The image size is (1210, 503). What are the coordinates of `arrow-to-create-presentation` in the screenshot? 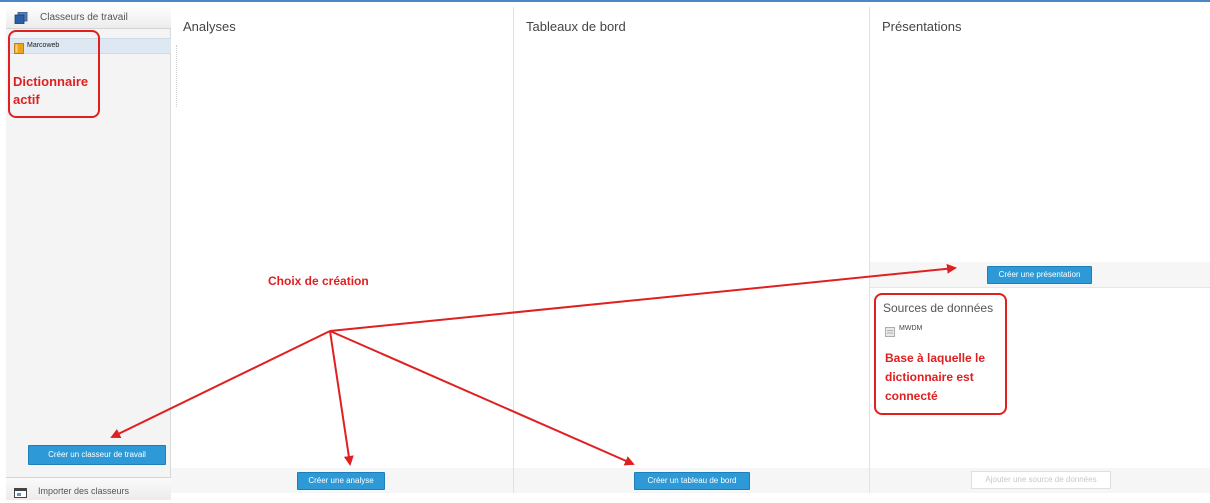 It's located at (643, 297).